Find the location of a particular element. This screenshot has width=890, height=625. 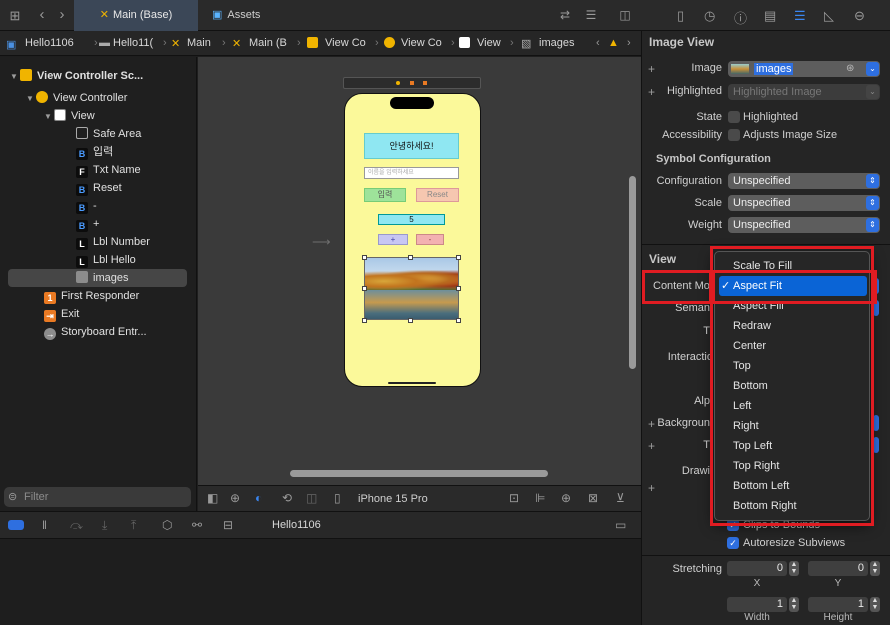

chevron-left-icon: ‹ is located at coordinates (598, 43).